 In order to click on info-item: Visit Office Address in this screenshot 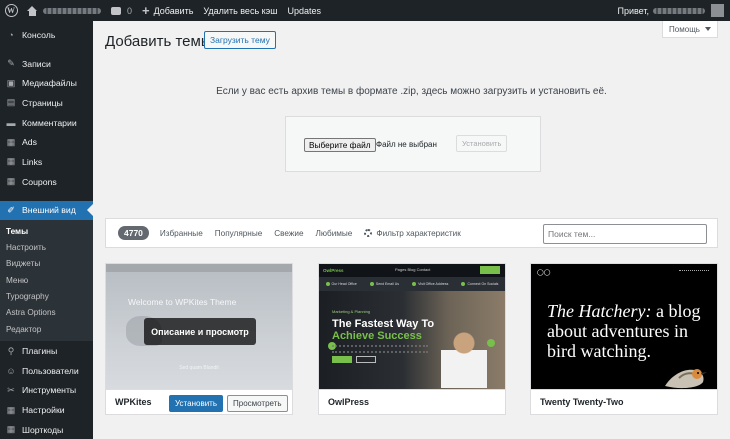, I will do `click(430, 284)`.